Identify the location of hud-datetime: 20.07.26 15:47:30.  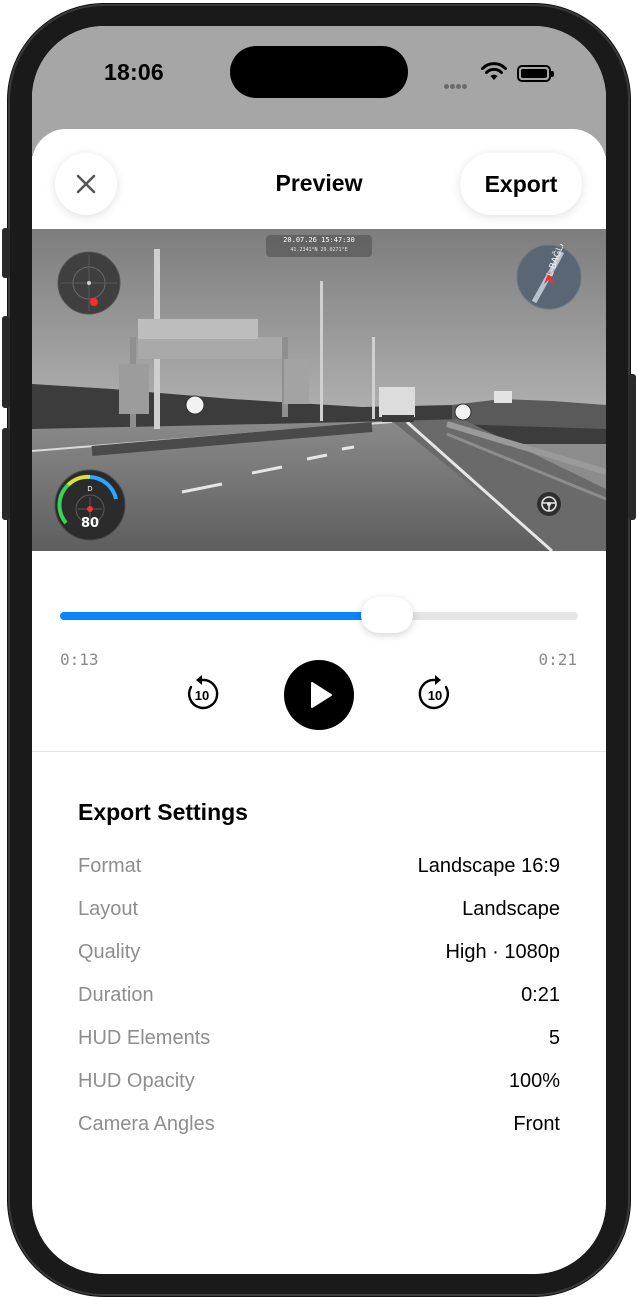
(319, 240).